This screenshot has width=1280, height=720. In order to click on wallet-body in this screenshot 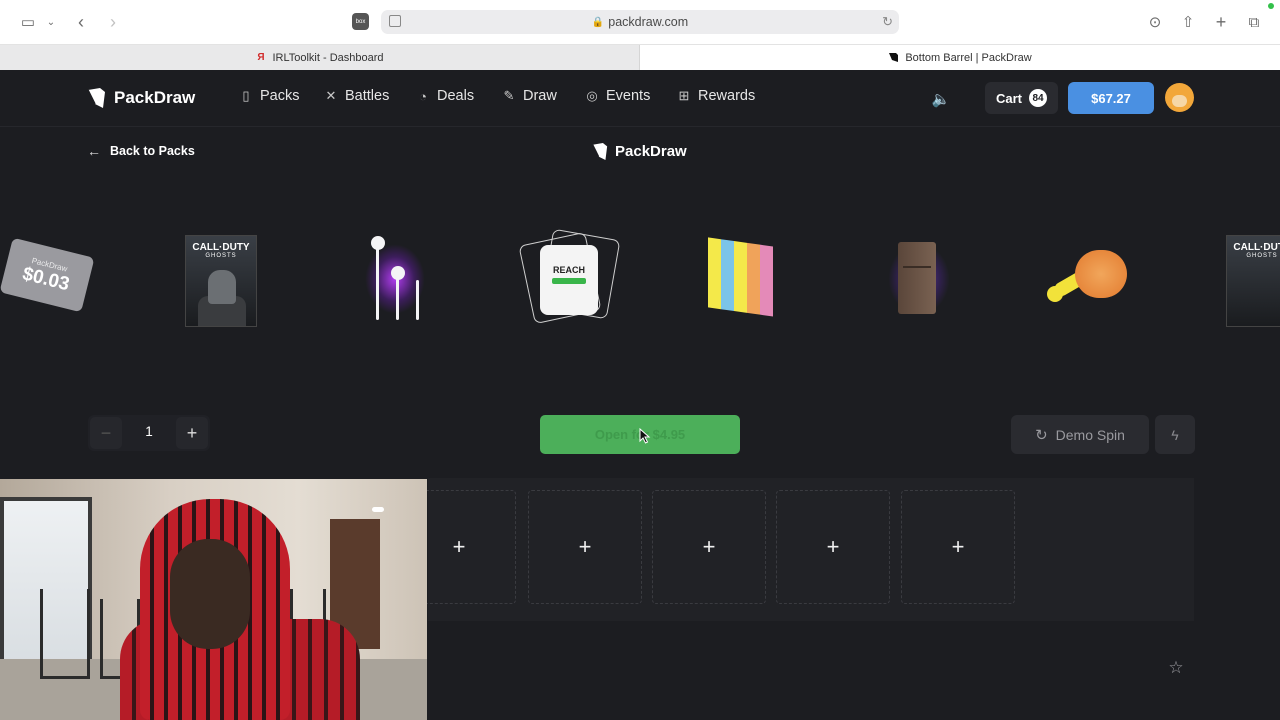, I will do `click(917, 278)`.